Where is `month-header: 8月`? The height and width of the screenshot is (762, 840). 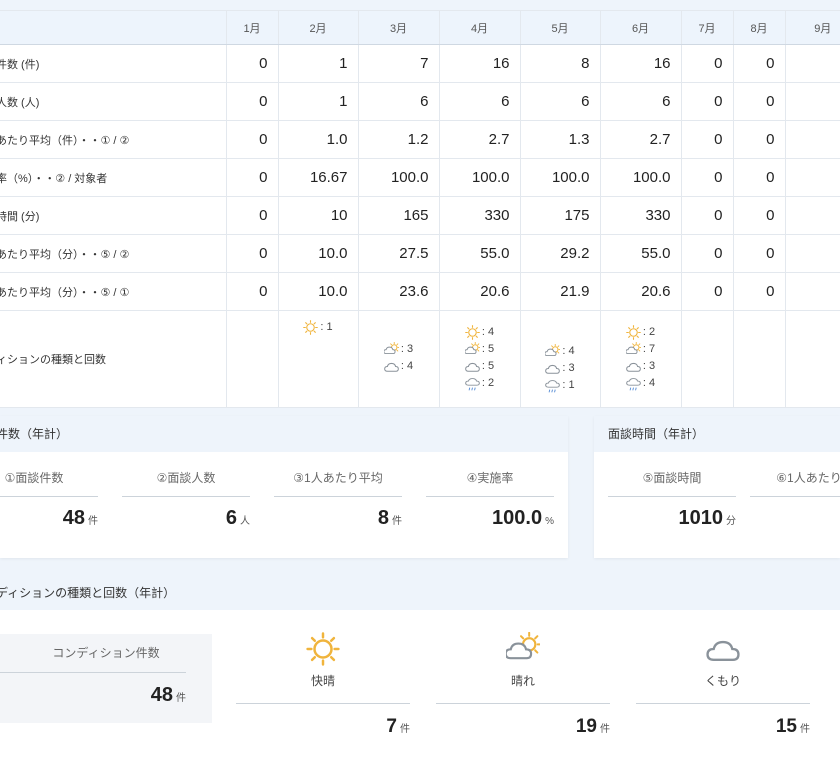 month-header: 8月 is located at coordinates (758, 27).